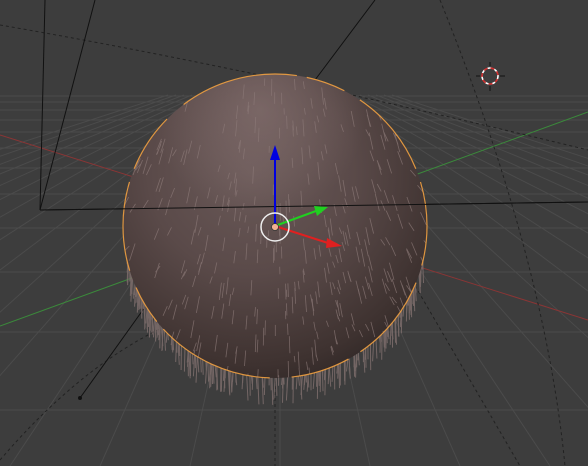 Image resolution: width=588 pixels, height=466 pixels. Describe the element at coordinates (490, 76) in the screenshot. I see `3d-cursor-icon` at that location.